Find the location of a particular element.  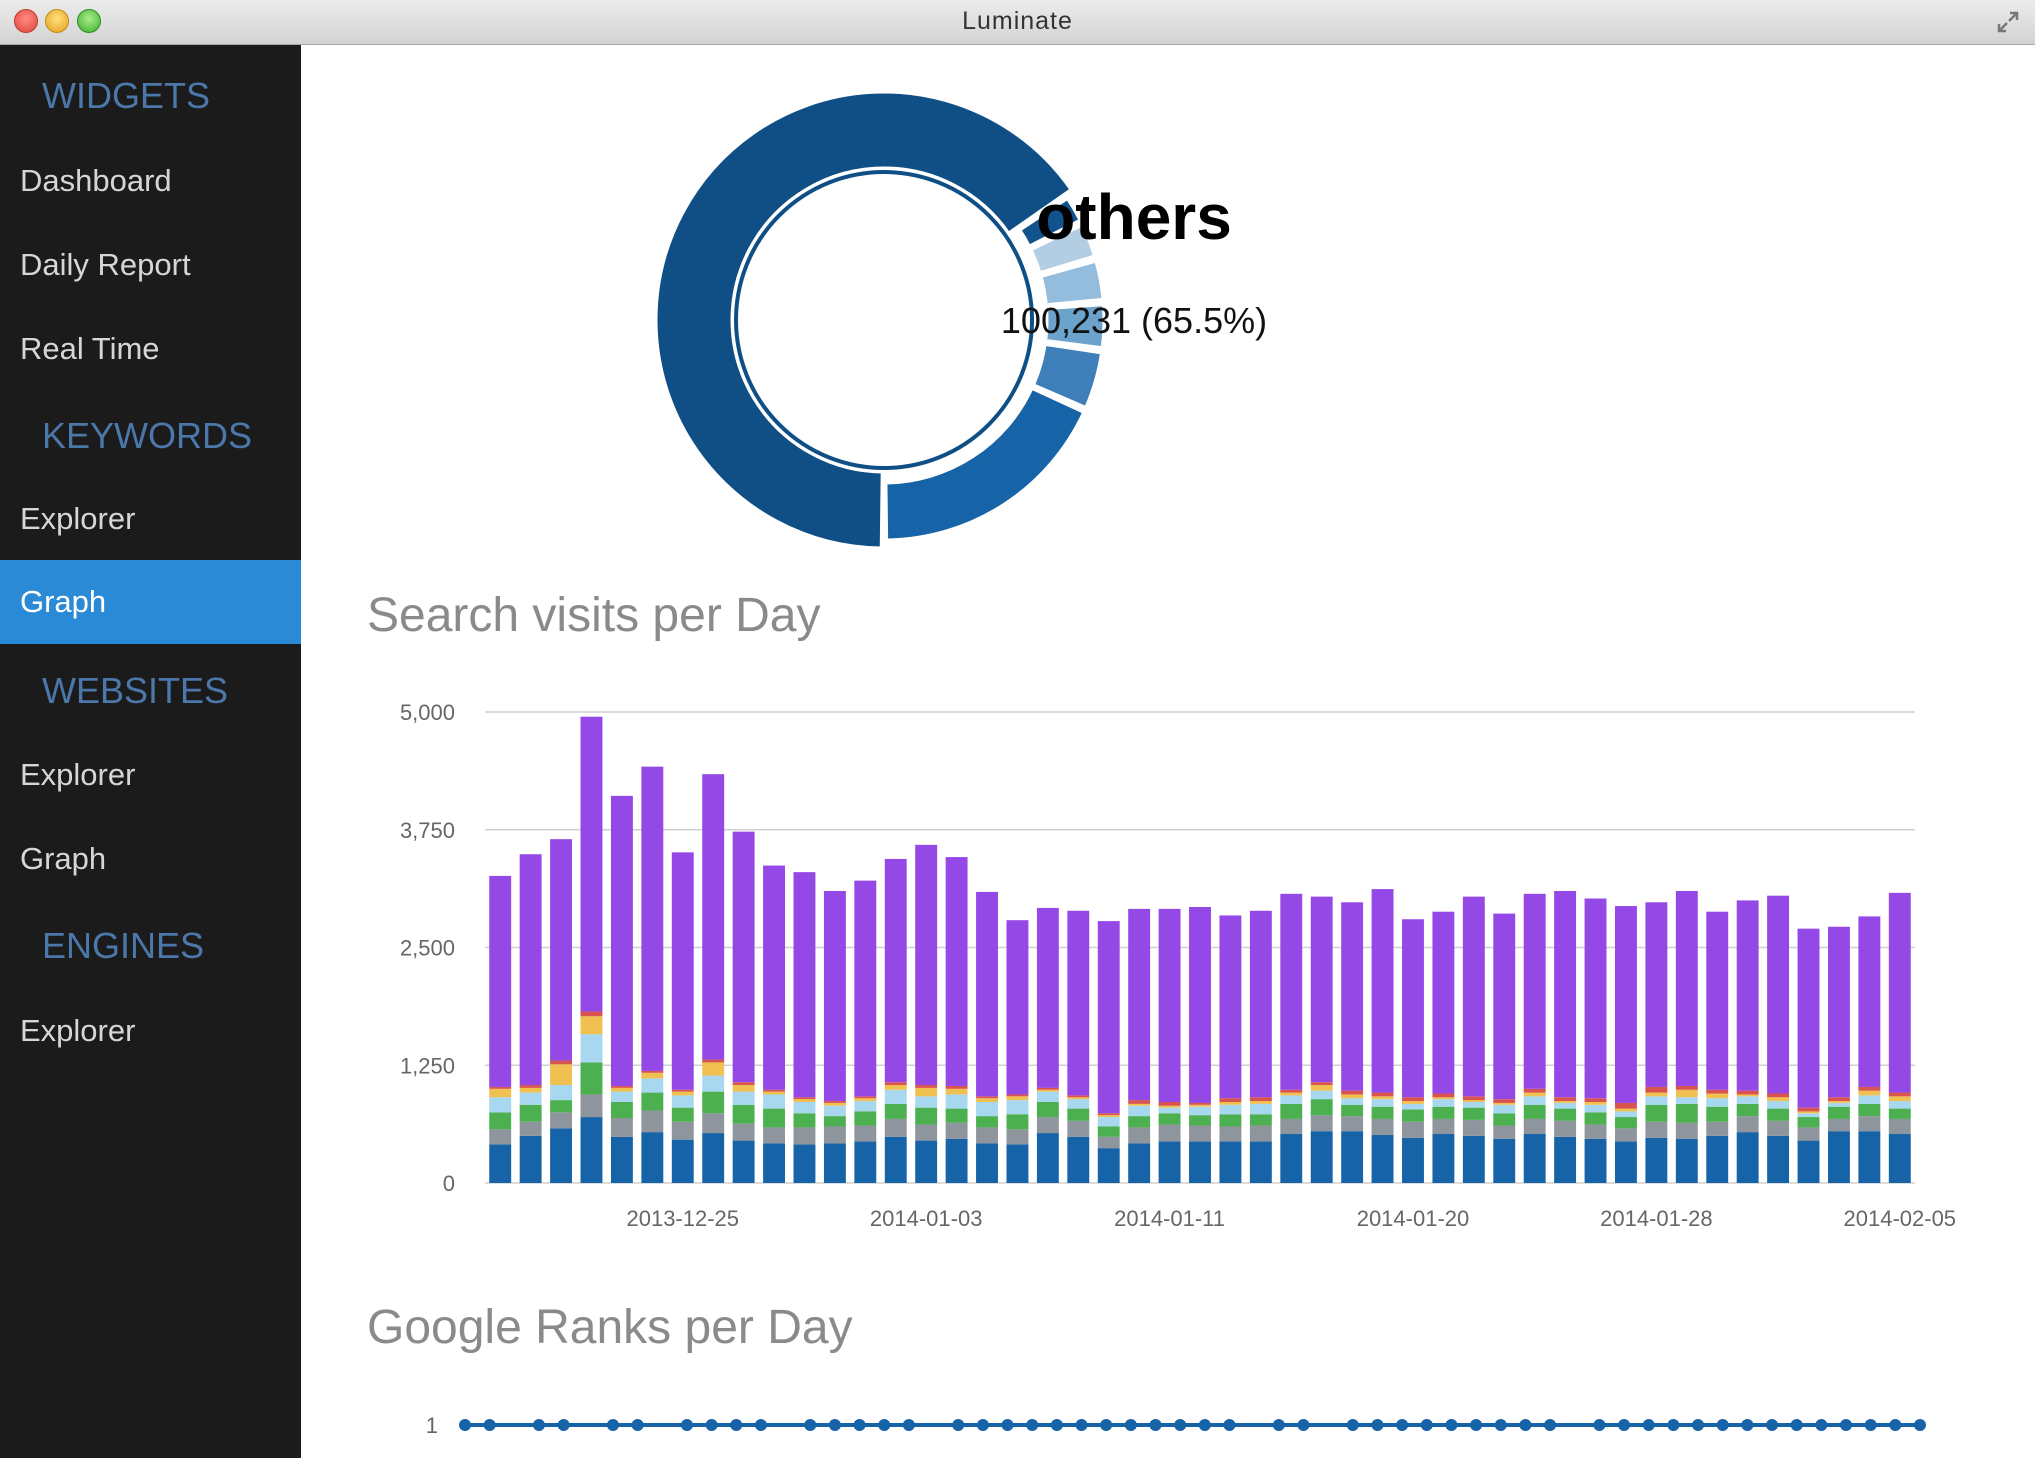

sidebar-item-dashboard: Dashboard is located at coordinates (150, 181).